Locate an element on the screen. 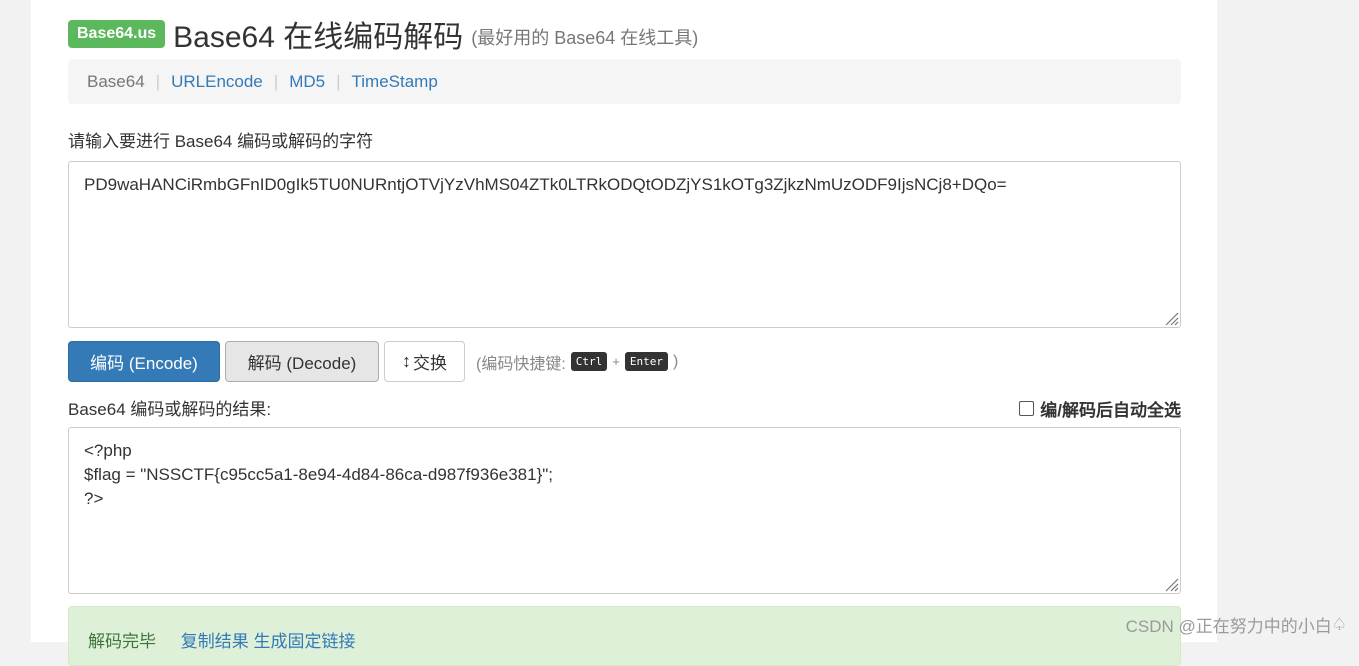  swap-label: 交换 is located at coordinates (430, 363).